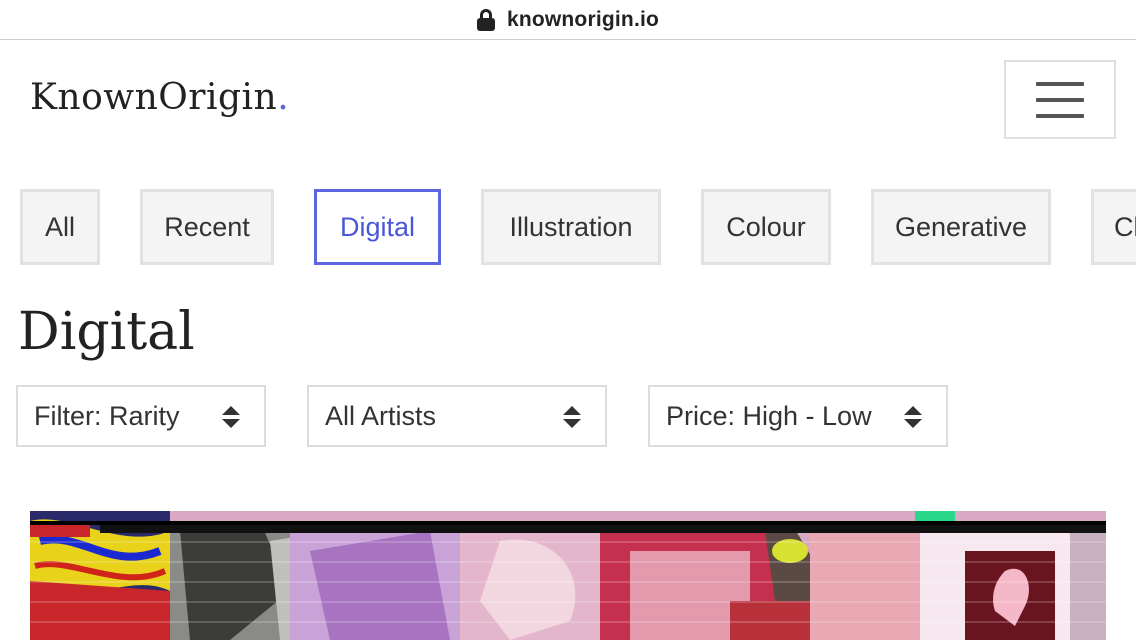 The height and width of the screenshot is (640, 1136). Describe the element at coordinates (106, 332) in the screenshot. I see `page-title: Digital` at that location.